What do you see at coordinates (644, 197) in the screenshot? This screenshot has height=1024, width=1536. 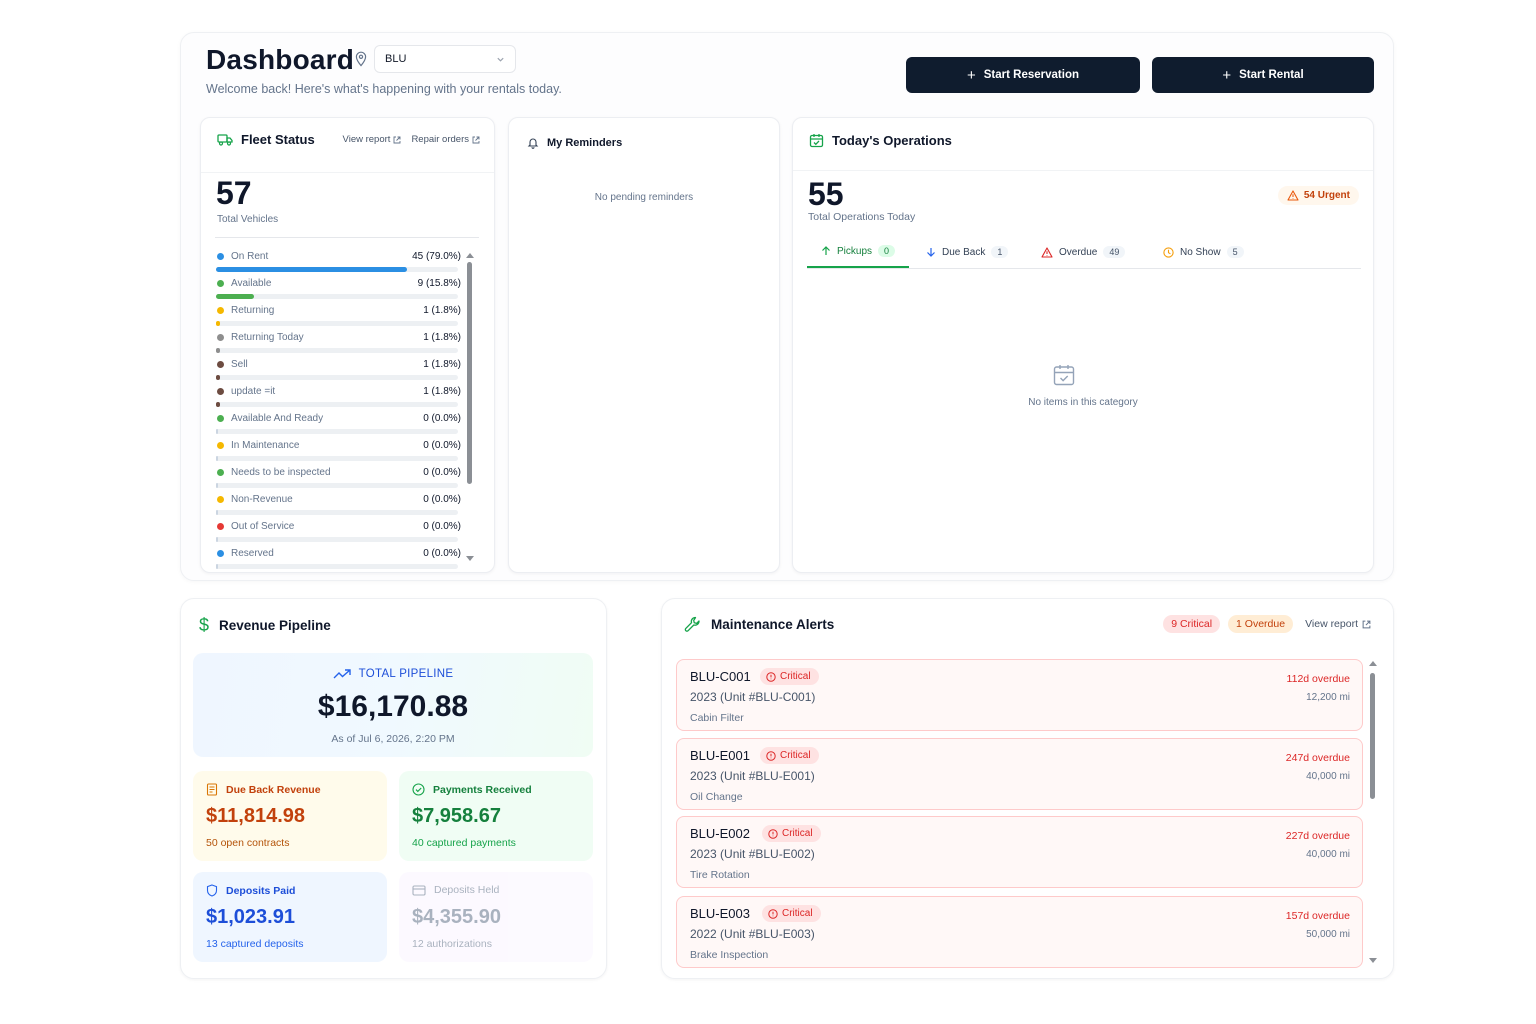 I see `reminders-empty-text: No pending reminders` at bounding box center [644, 197].